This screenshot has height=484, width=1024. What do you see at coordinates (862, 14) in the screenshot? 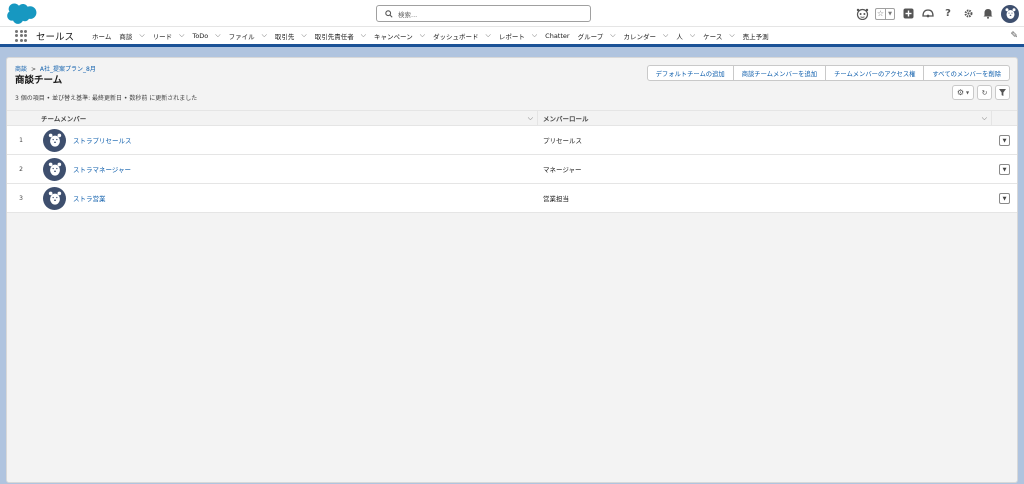
I see `einstein-icon` at bounding box center [862, 14].